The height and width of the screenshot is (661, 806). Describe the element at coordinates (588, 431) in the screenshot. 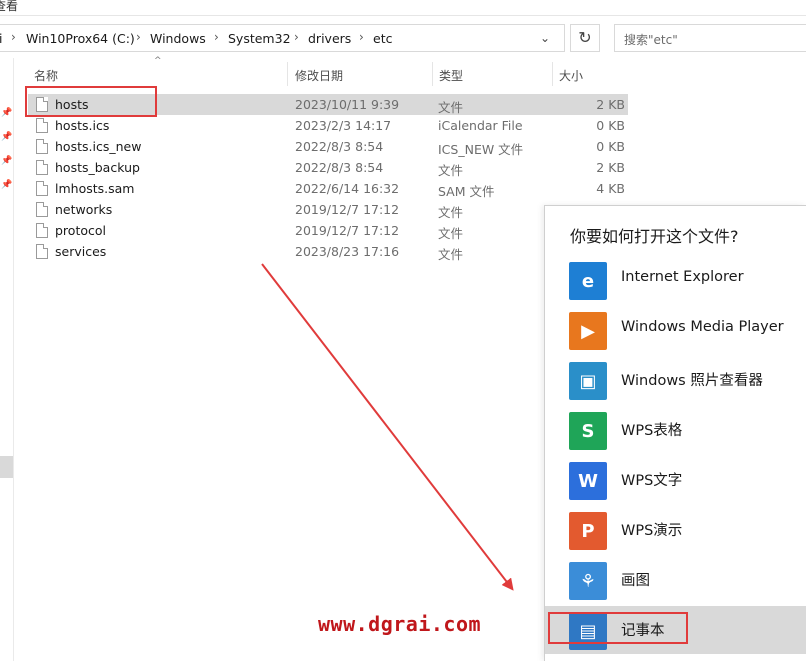

I see `wps-sheet-icon: S` at that location.